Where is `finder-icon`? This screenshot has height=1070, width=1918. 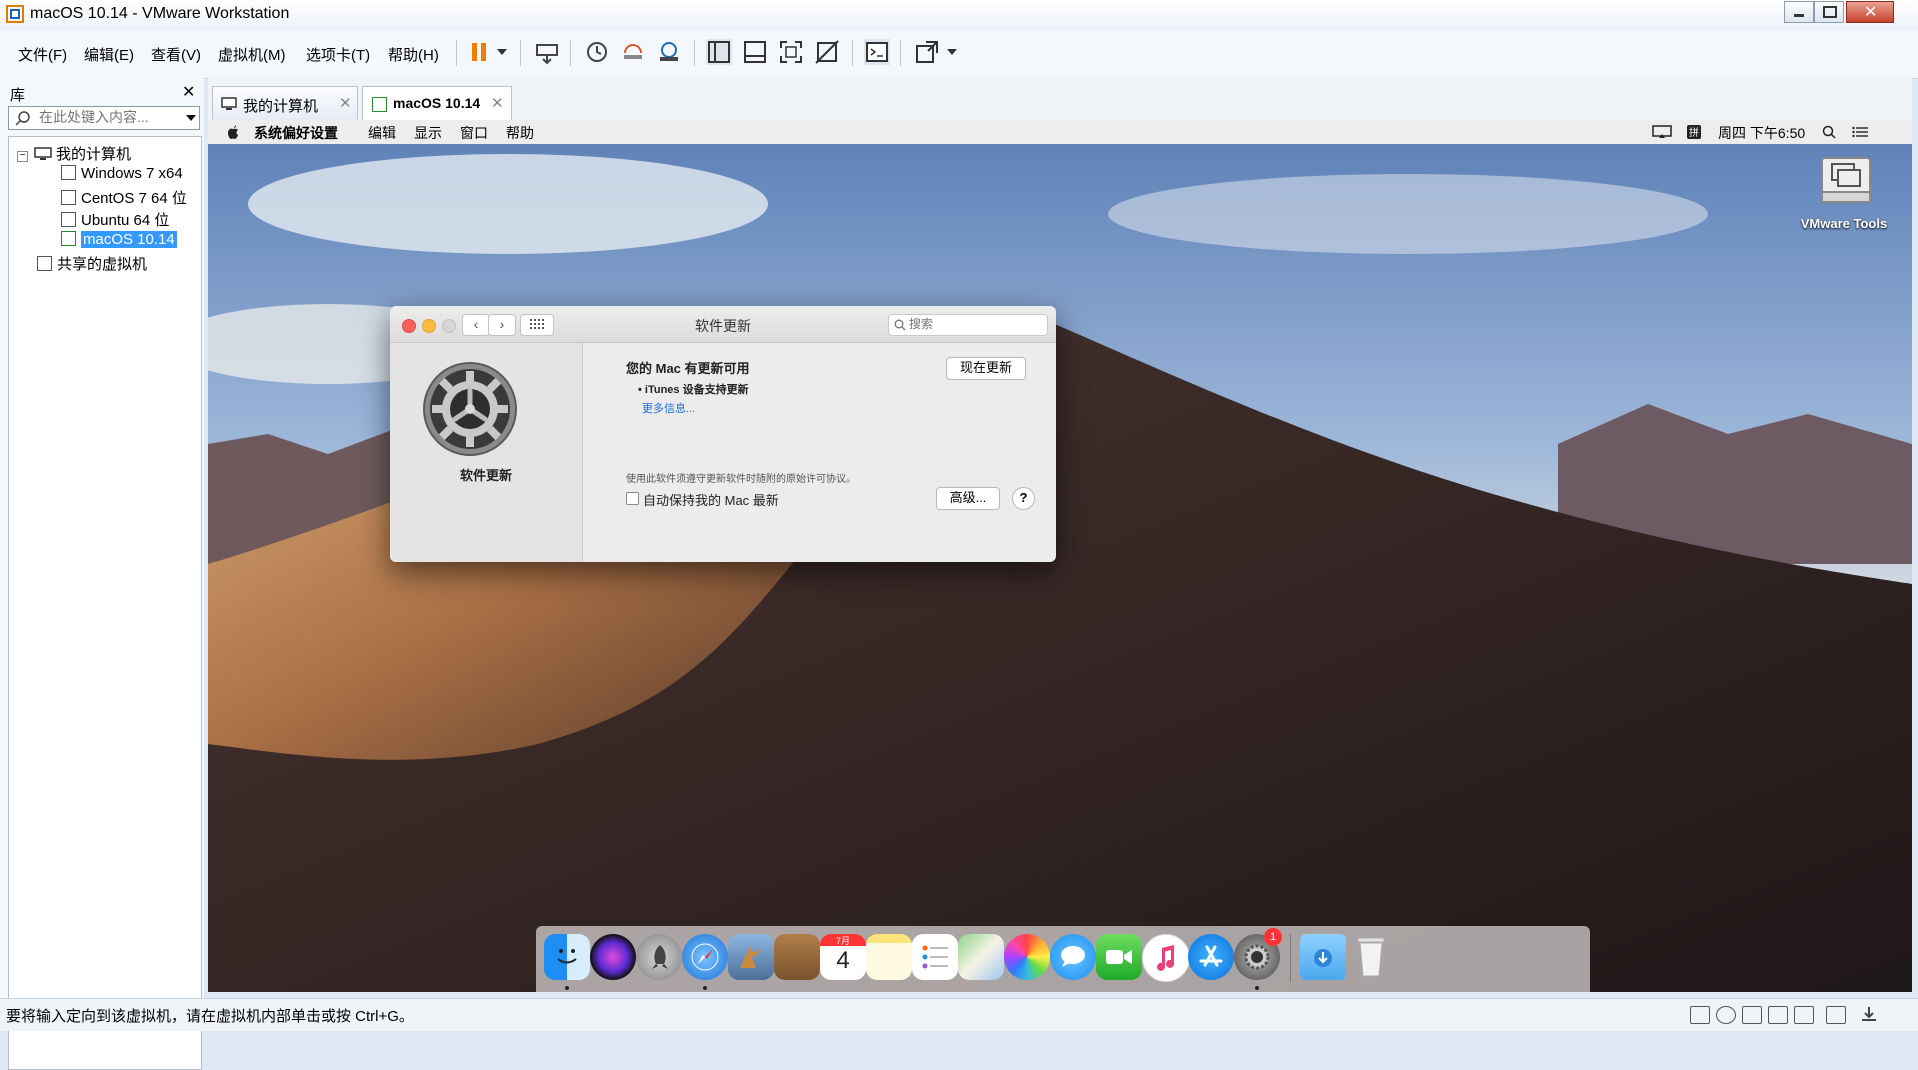 finder-icon is located at coordinates (567, 957).